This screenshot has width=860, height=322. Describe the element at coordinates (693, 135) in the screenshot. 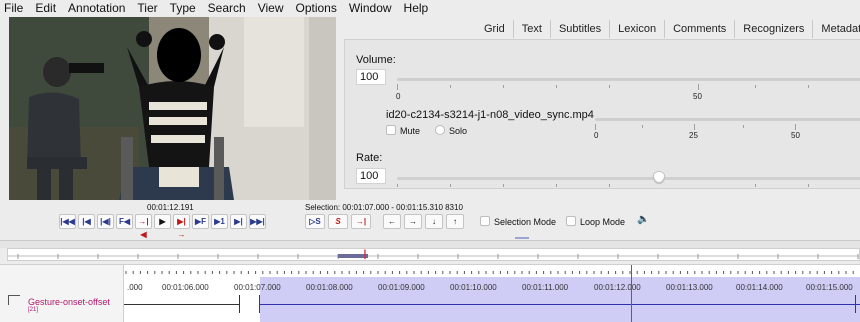

I see `media-volume-scale-label: 25` at that location.